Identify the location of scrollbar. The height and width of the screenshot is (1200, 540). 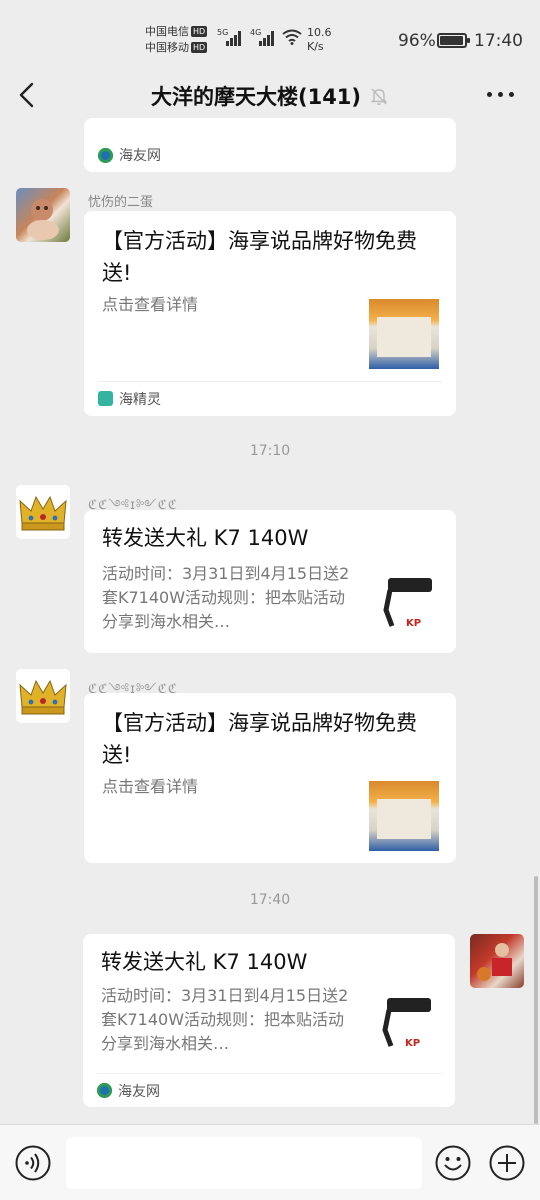
(536, 1000).